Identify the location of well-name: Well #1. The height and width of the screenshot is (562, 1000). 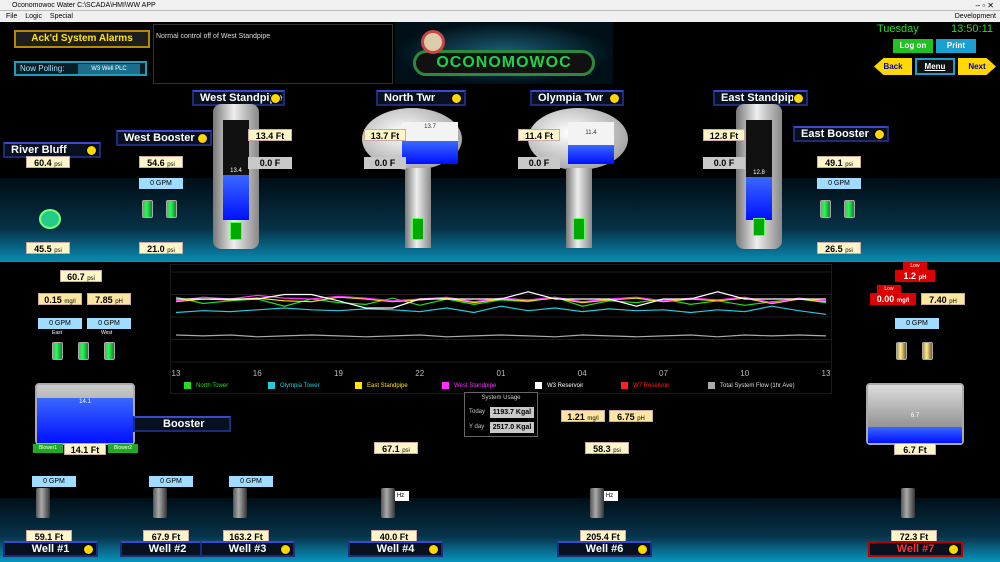
(50, 549).